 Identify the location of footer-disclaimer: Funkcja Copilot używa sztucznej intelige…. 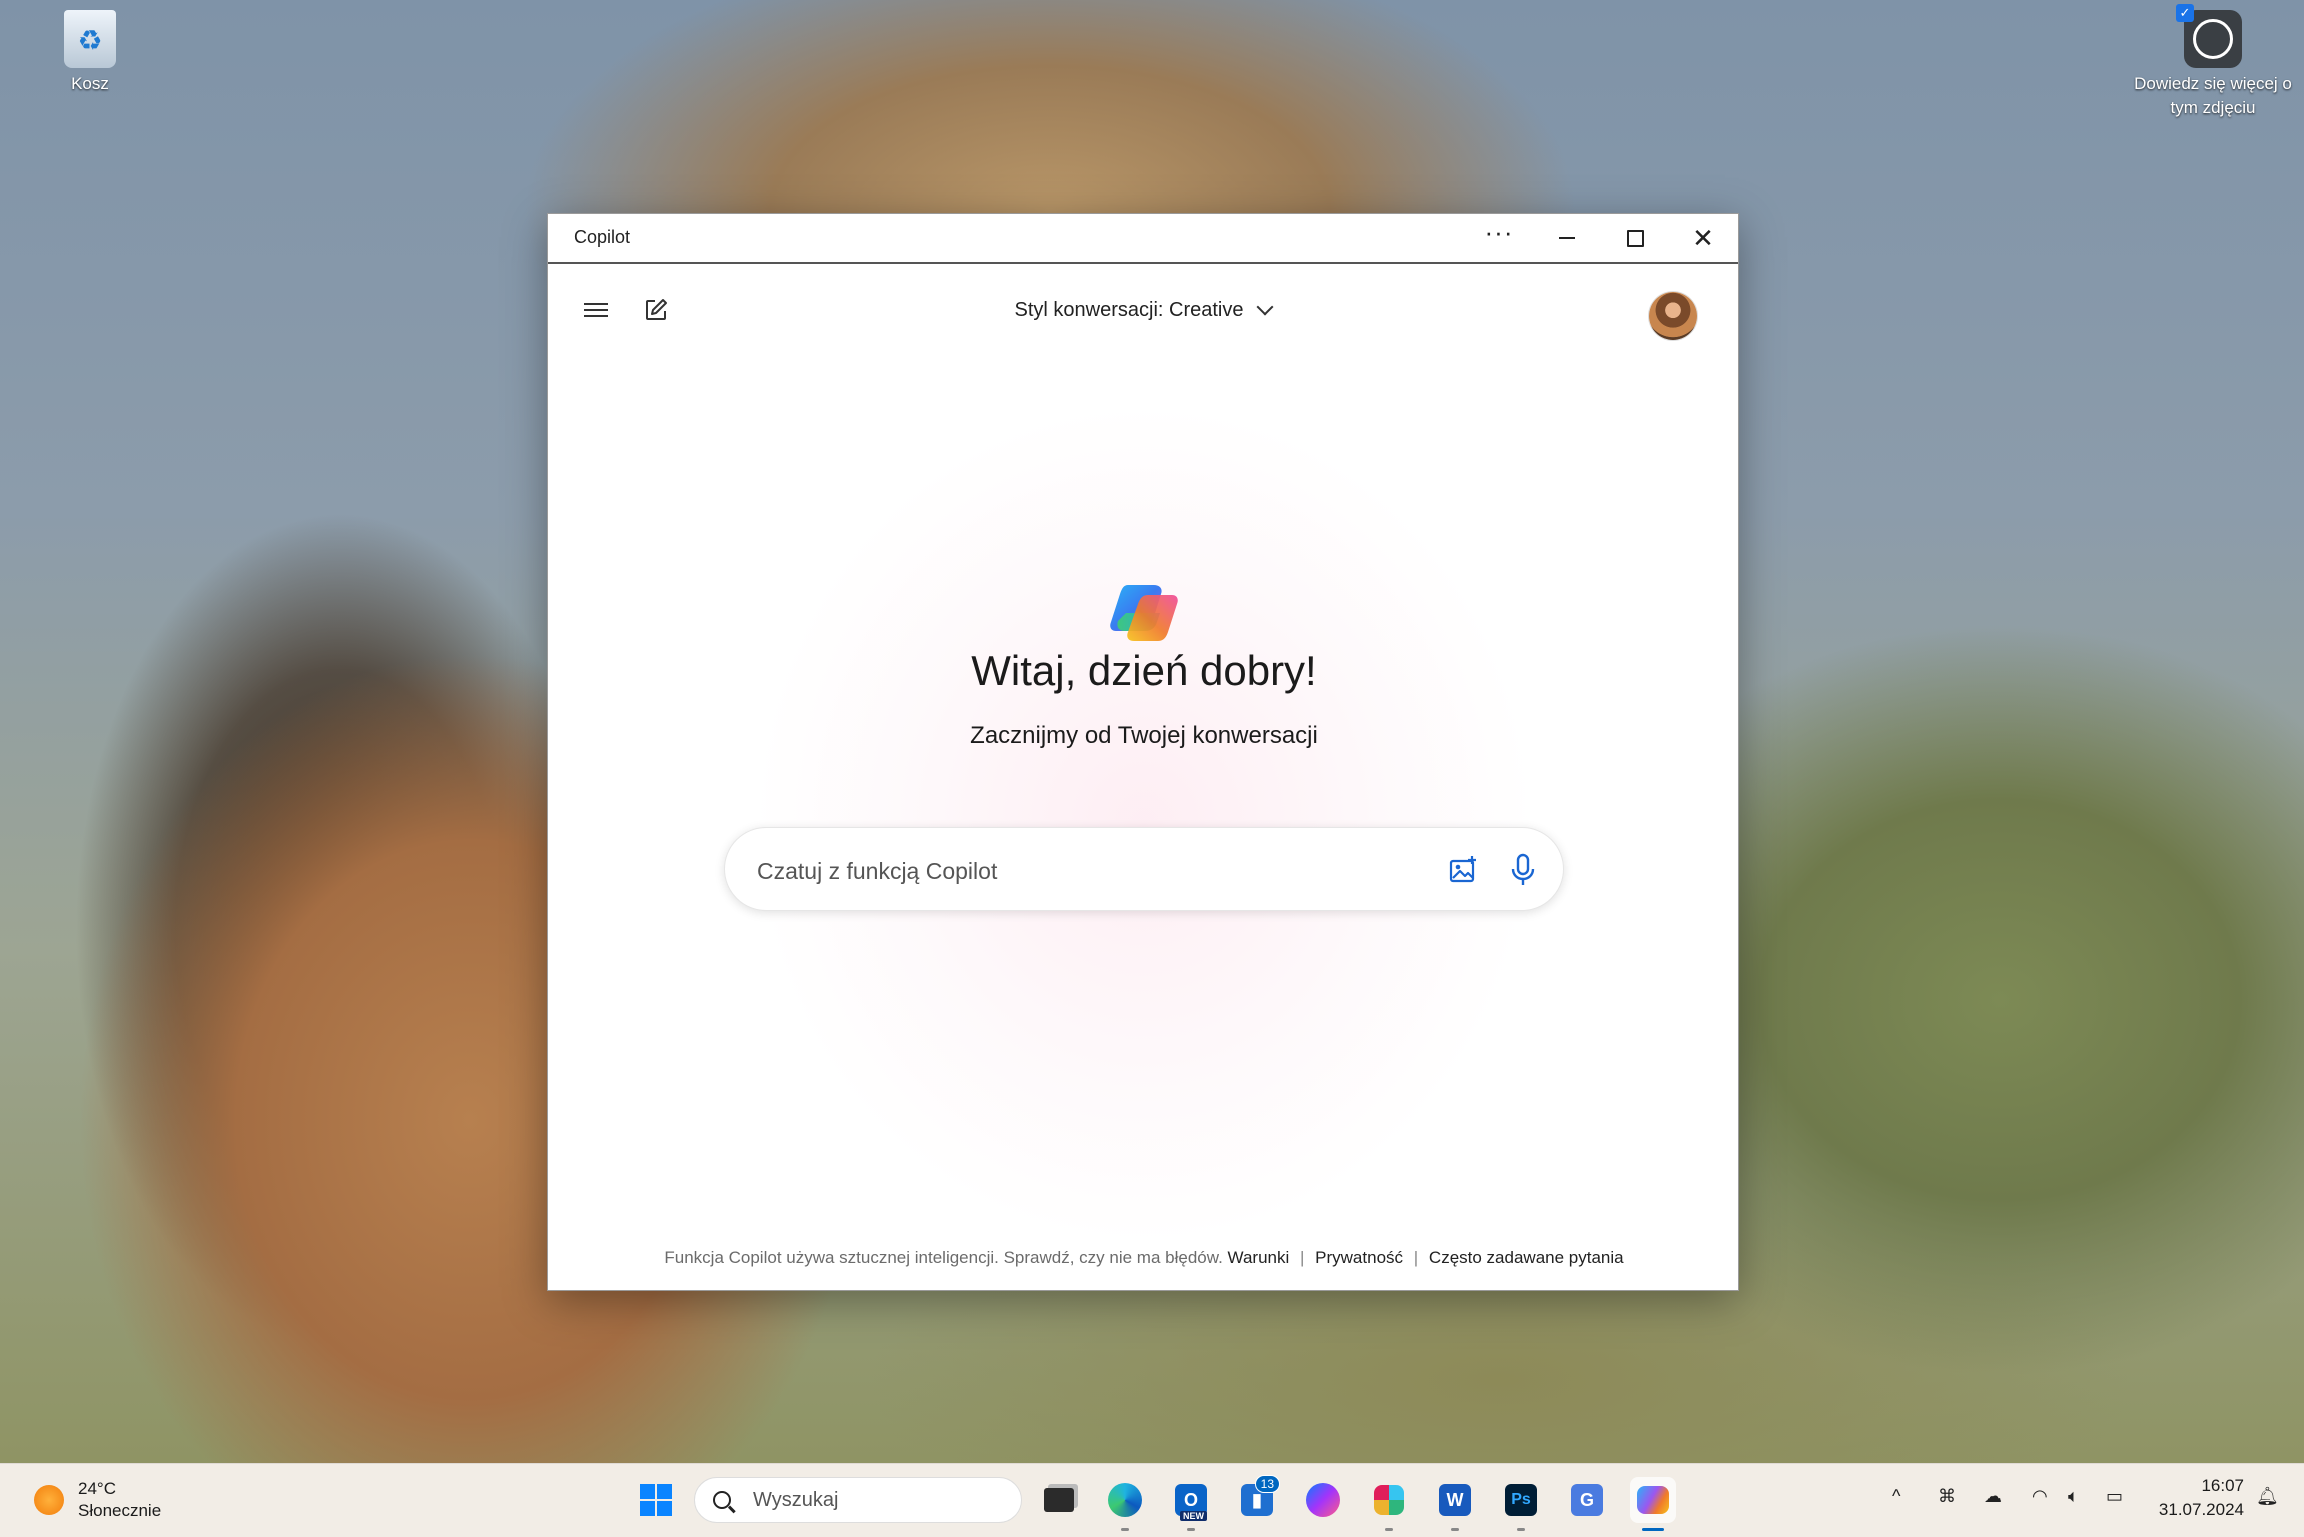
(1143, 1258).